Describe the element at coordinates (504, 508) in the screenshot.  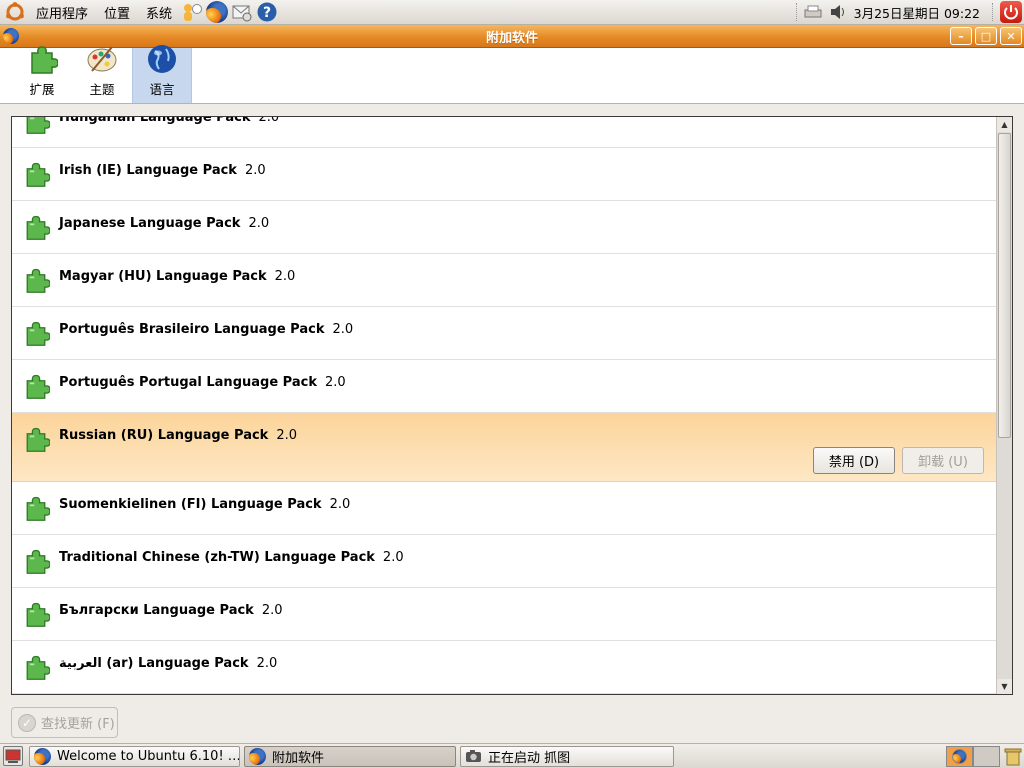
I see `language-pack-row: Suomenkielinen (FI) Language Pack 2.0` at that location.